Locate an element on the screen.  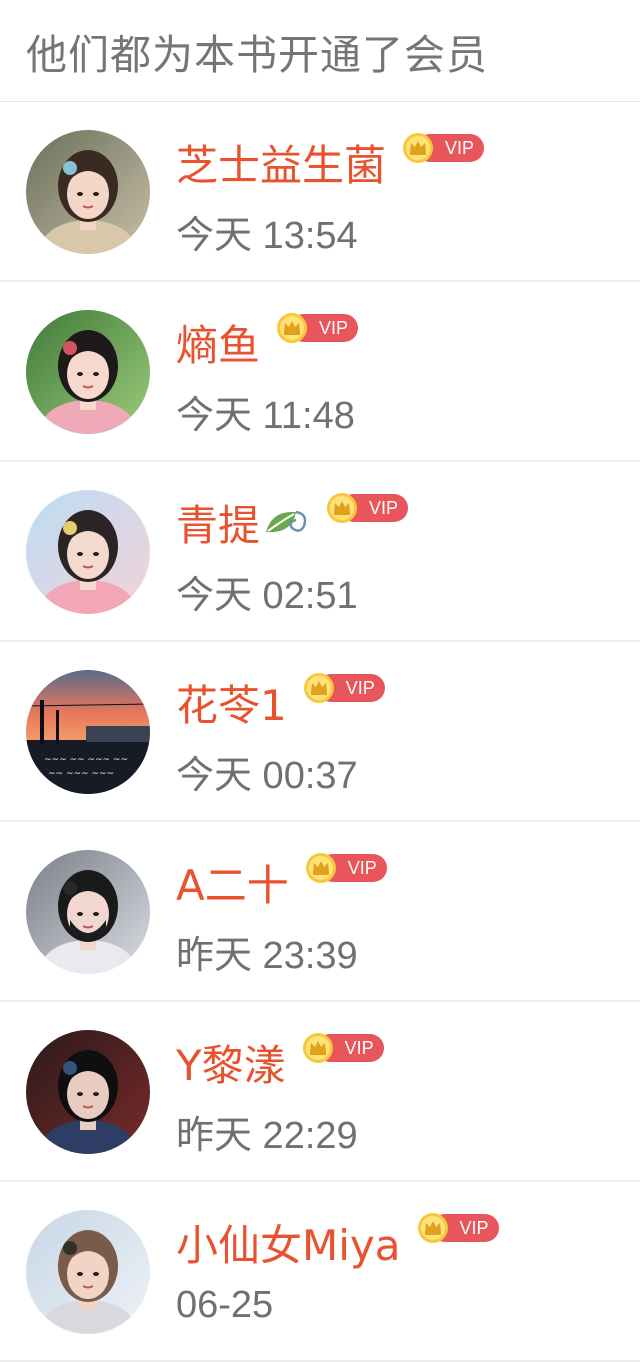
open-time: 今天 00:37 is located at coordinates (267, 776).